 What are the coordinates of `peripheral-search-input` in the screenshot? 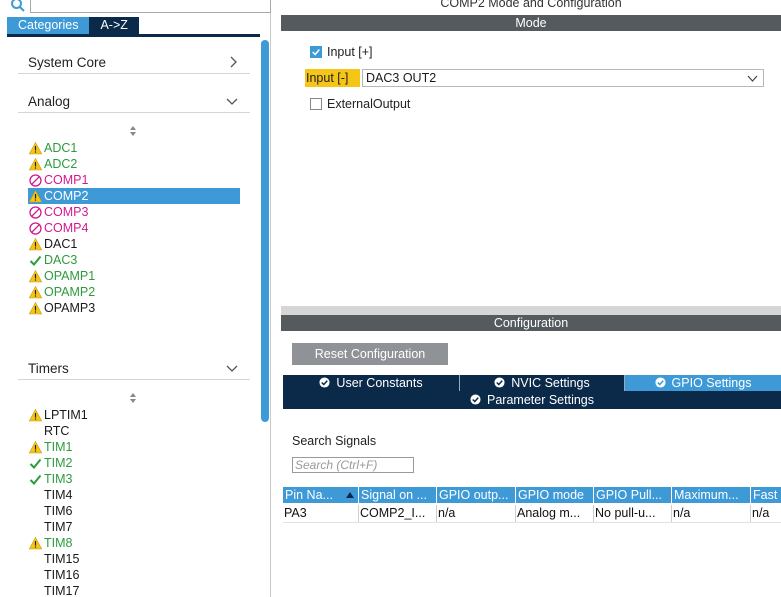 It's located at (150, 6).